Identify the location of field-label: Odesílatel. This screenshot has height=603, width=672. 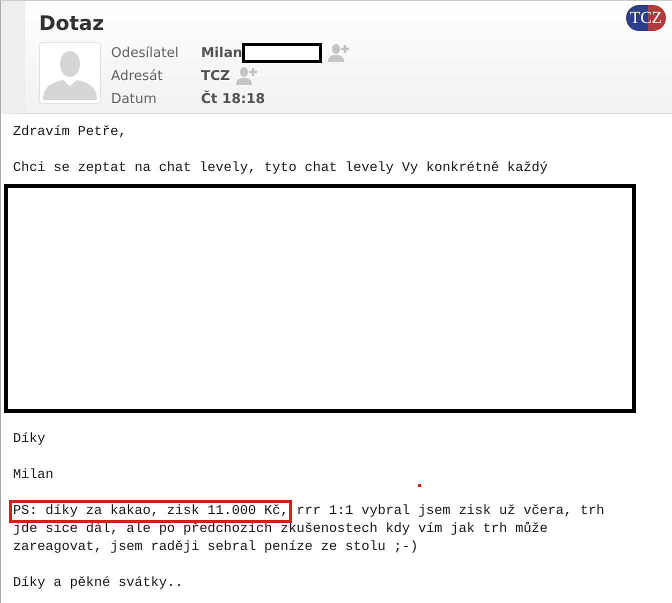
(145, 53).